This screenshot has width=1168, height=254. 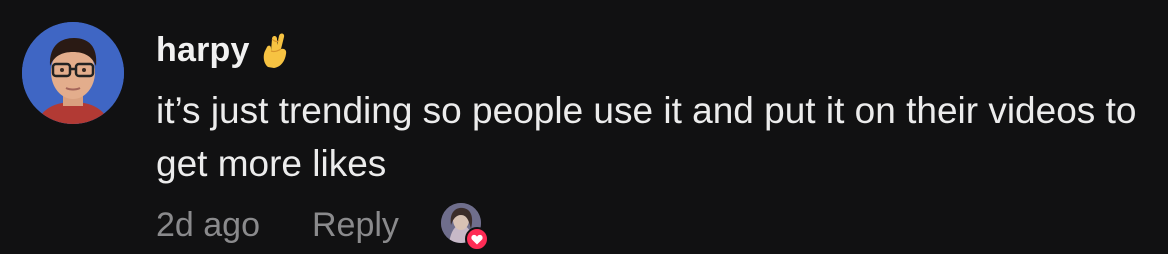 I want to click on reply-button: Reply, so click(x=355, y=225).